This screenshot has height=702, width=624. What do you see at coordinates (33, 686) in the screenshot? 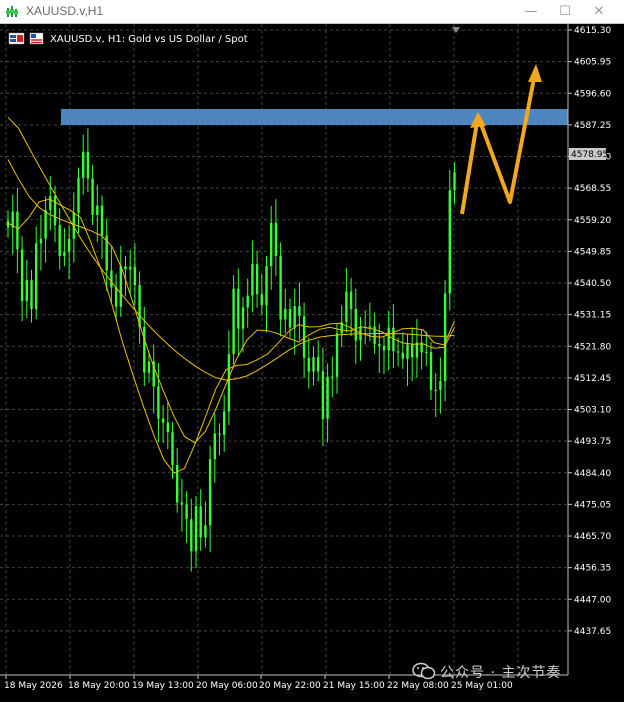
I see `time-tick-label: 18 May 2026` at bounding box center [33, 686].